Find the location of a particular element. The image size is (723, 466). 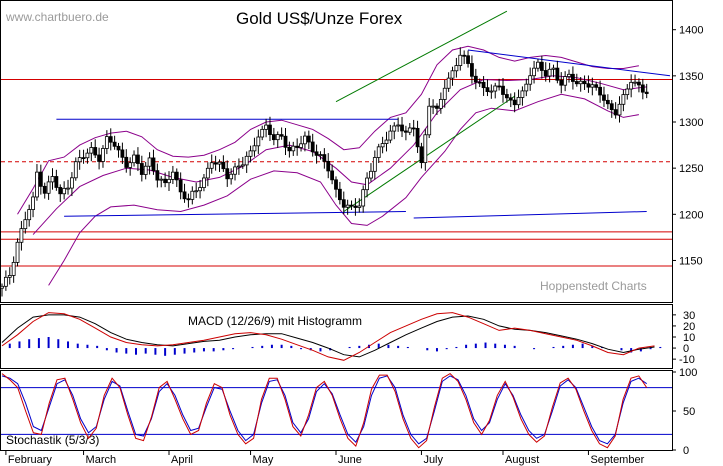

month-label: August is located at coordinates (522, 460).